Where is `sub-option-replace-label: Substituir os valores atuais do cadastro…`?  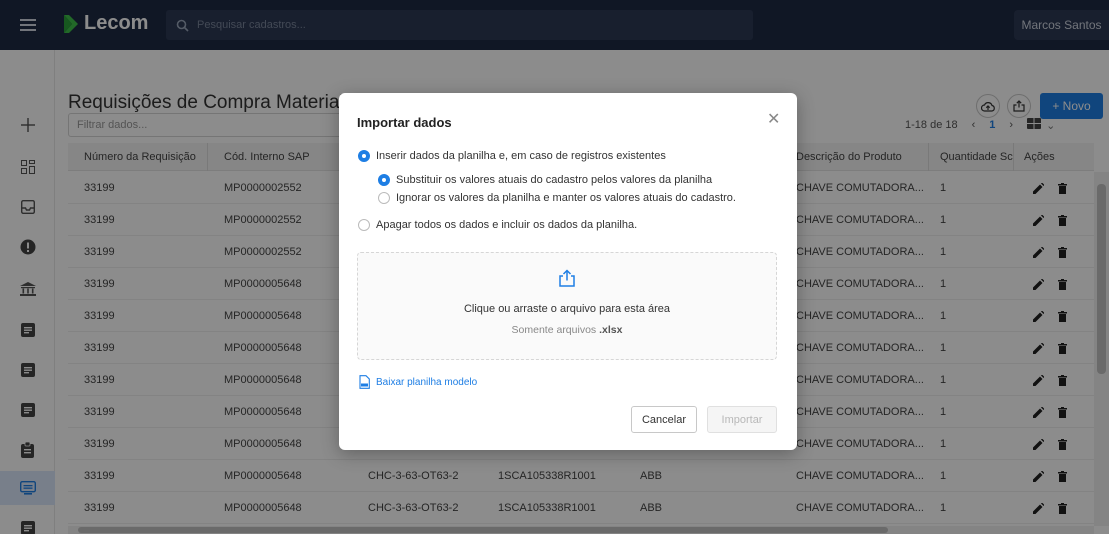
sub-option-replace-label: Substituir os valores atuais do cadastro… is located at coordinates (554, 180).